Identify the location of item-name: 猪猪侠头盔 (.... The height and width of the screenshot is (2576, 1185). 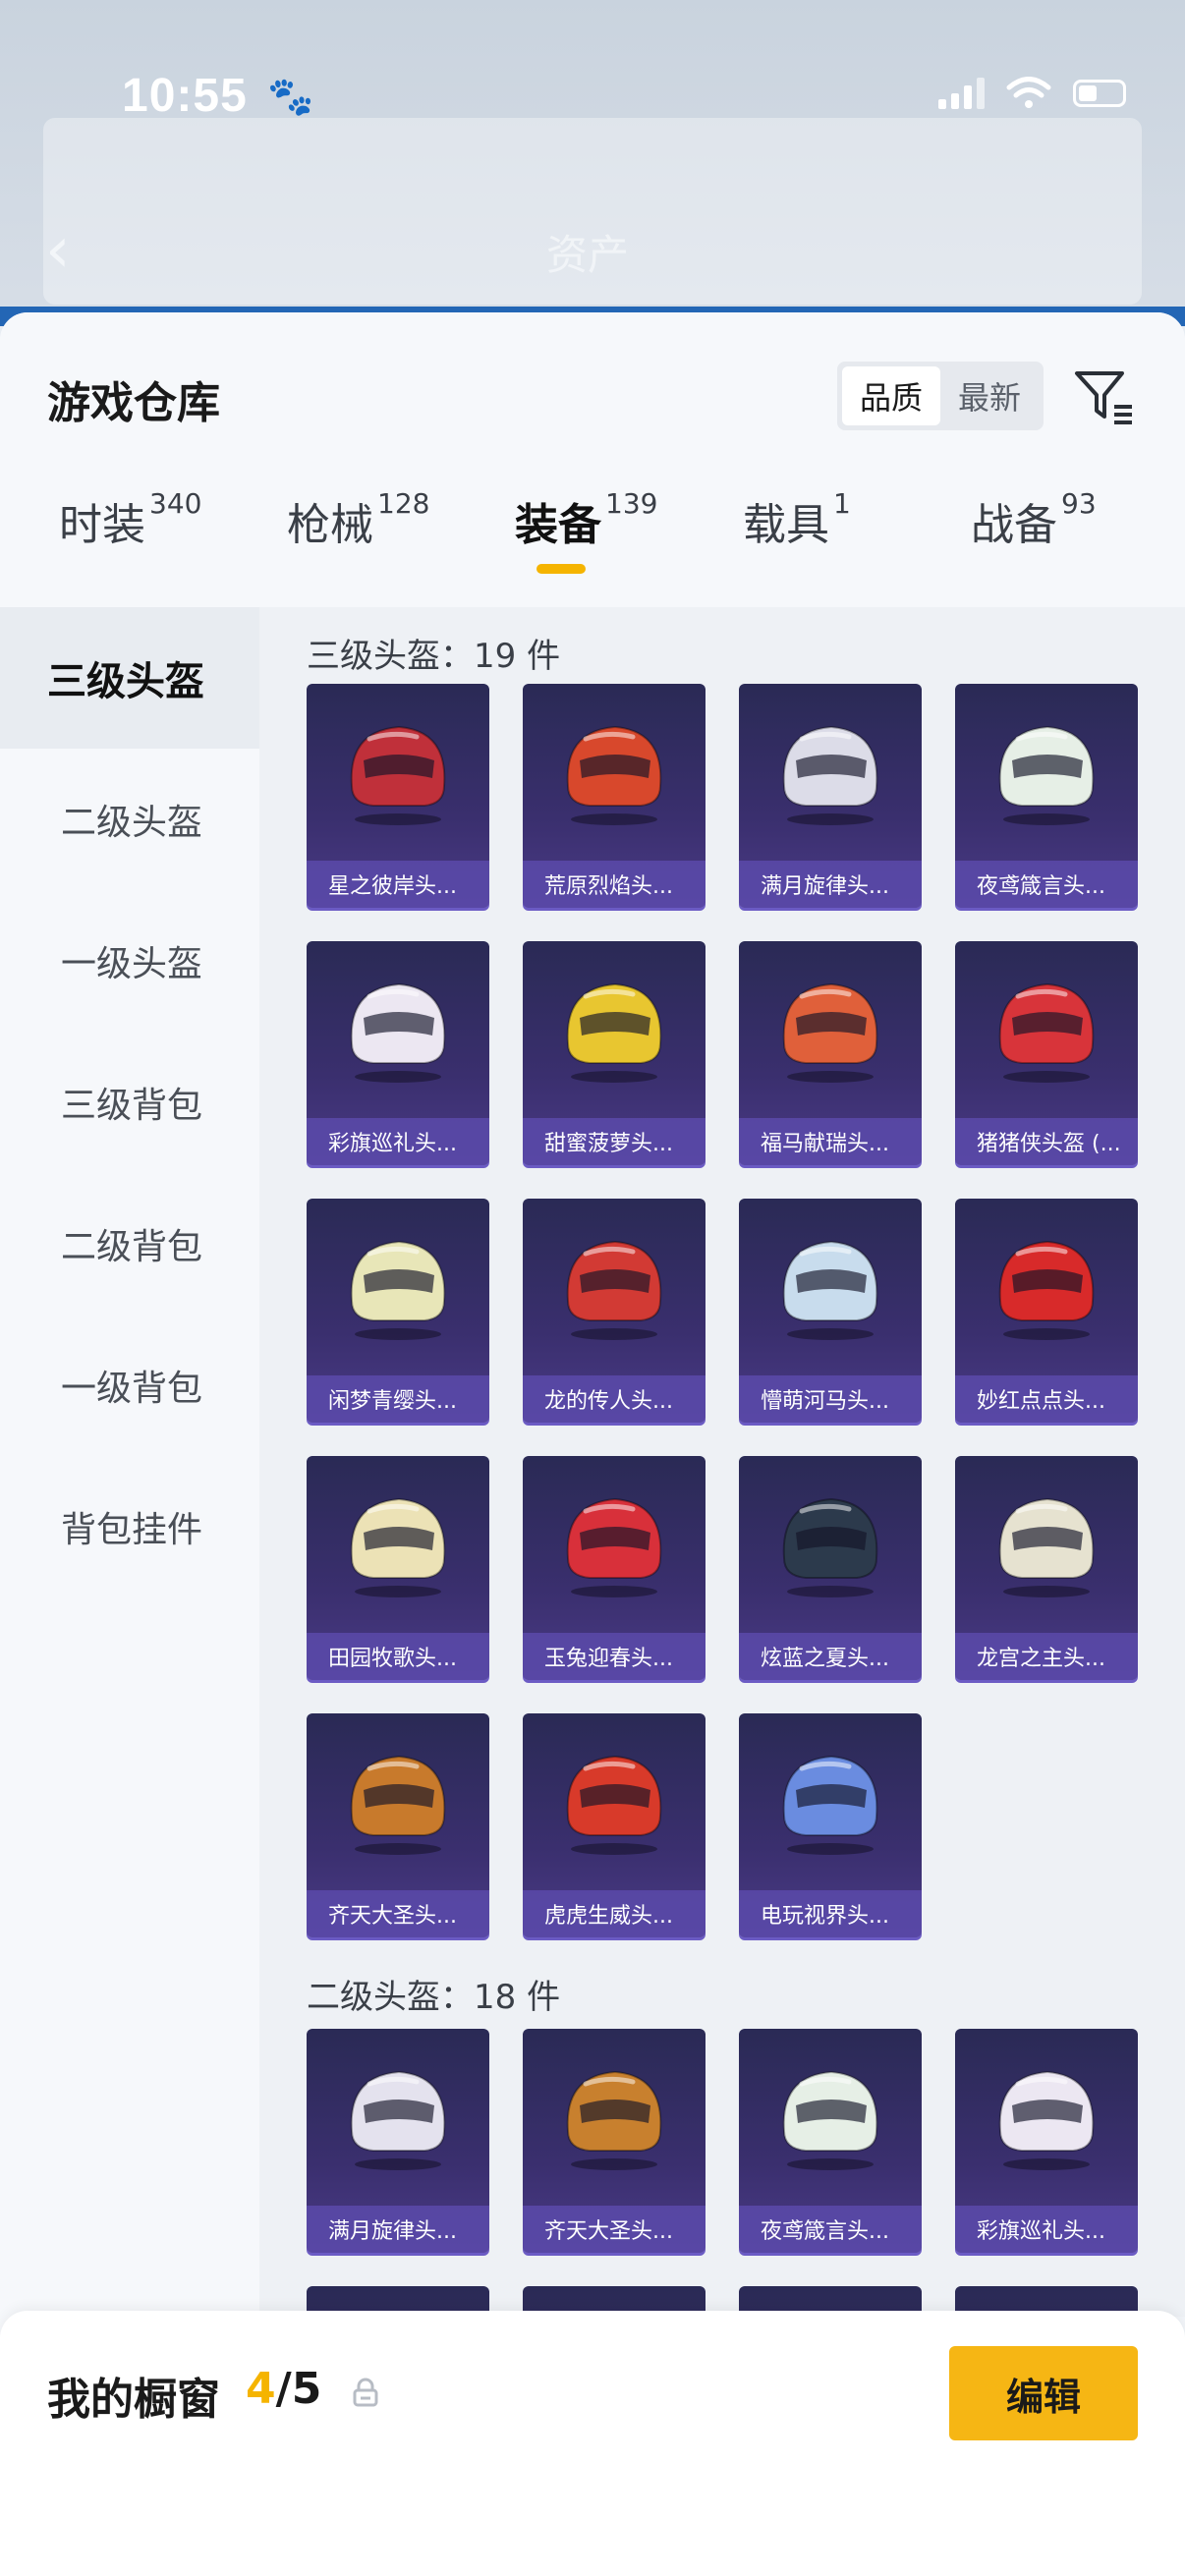
(1046, 1141).